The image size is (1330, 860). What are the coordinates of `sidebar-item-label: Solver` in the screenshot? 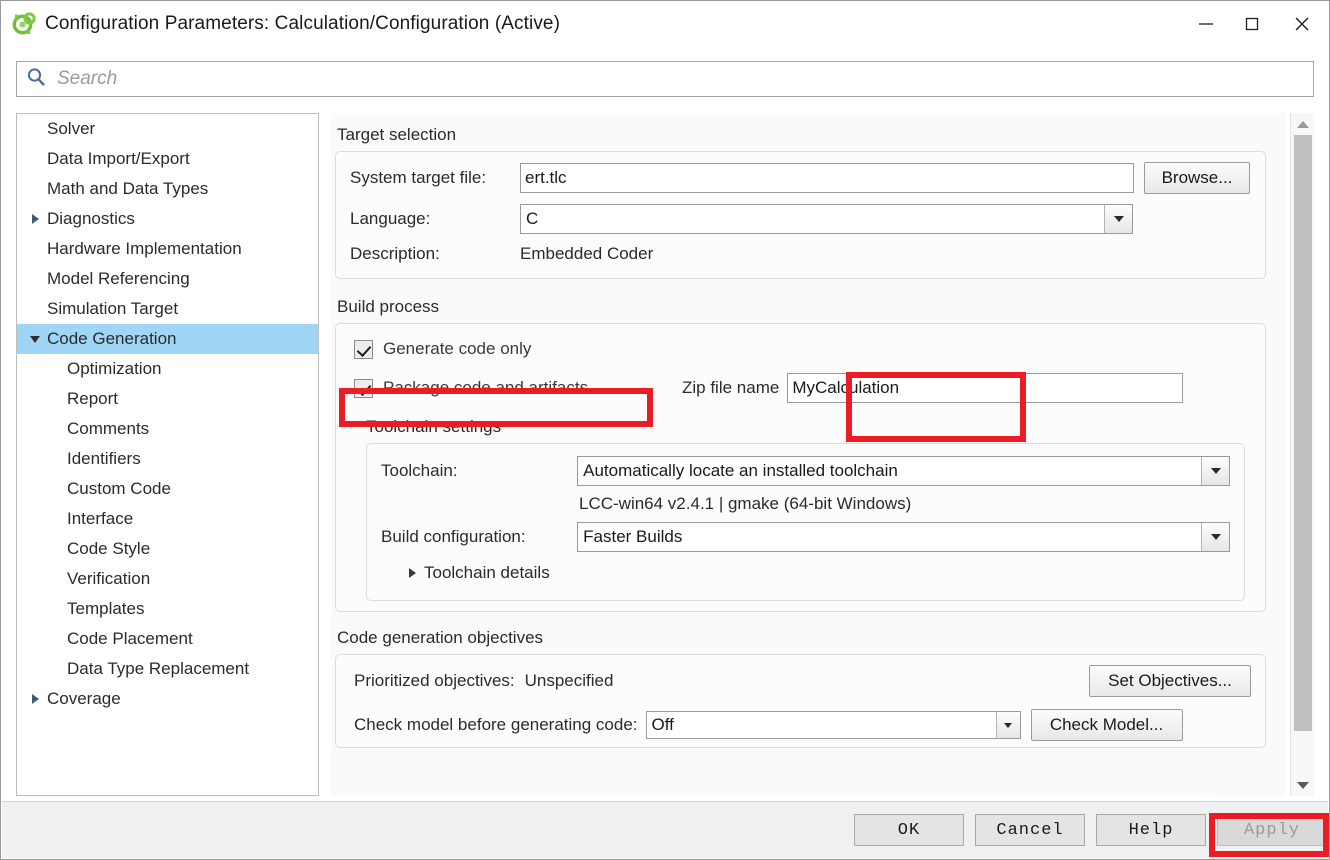 It's located at (71, 128).